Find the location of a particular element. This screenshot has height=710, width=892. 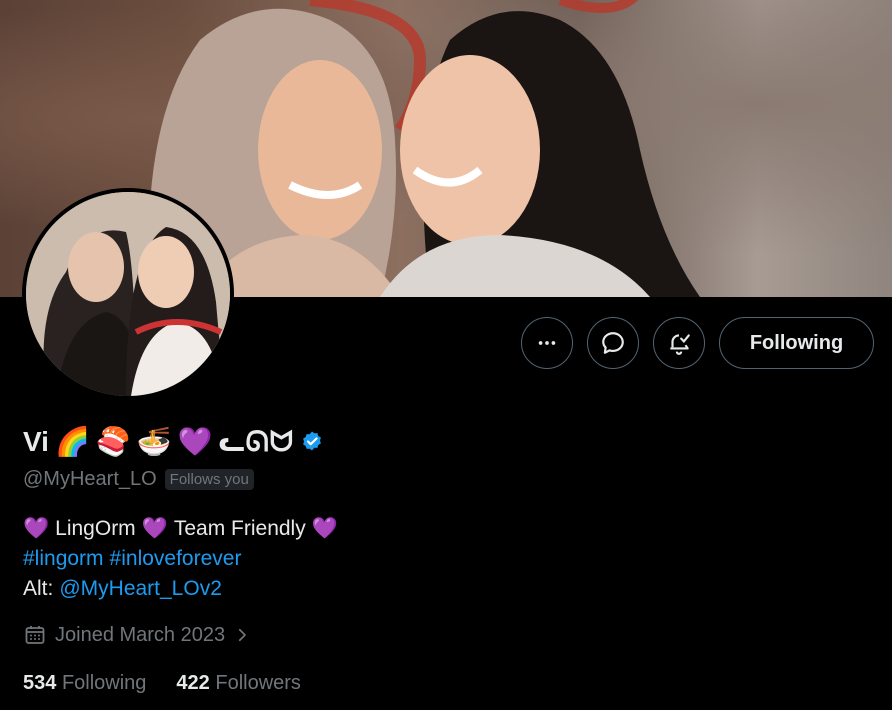

following-stat: 534 Following is located at coordinates (84, 683).